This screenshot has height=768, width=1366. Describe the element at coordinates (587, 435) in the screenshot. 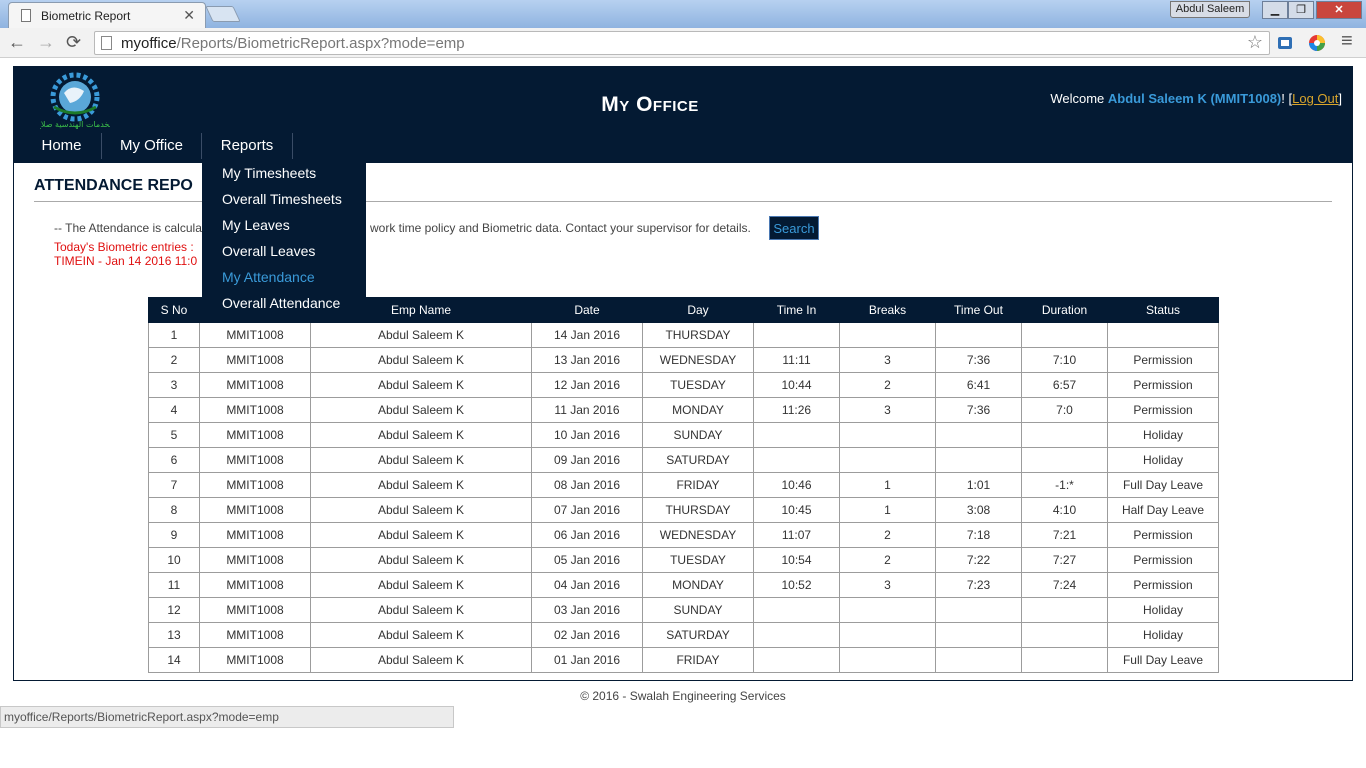

I see `table-cell: 10 Jan 2016` at that location.